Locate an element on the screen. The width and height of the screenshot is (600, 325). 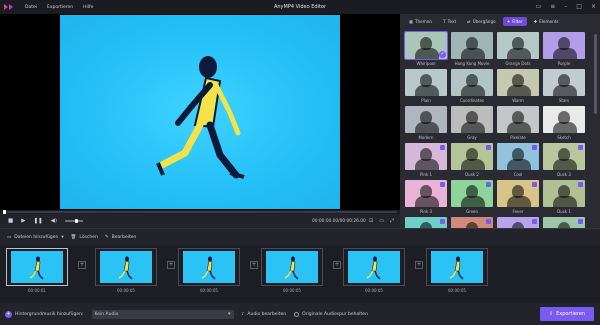
volume-icon: ◀) is located at coordinates (54, 221).